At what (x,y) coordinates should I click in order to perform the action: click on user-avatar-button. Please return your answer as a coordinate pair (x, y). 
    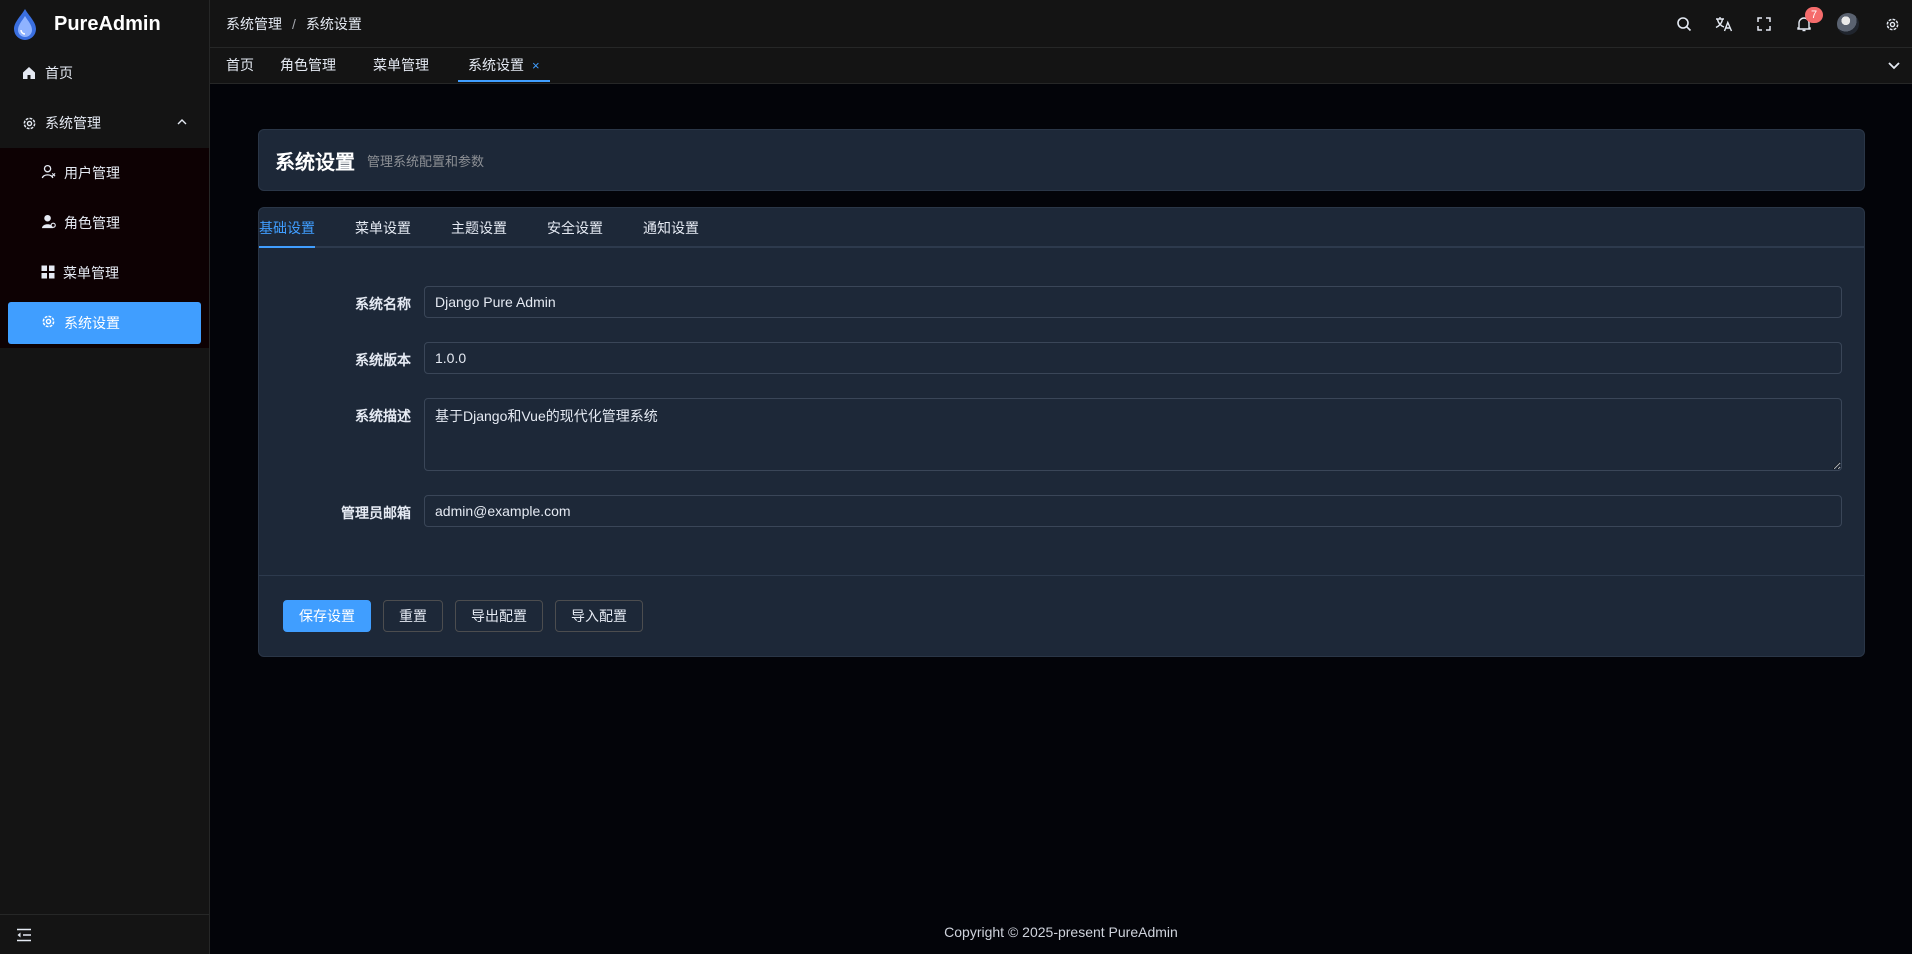
    Looking at the image, I should click on (1848, 24).